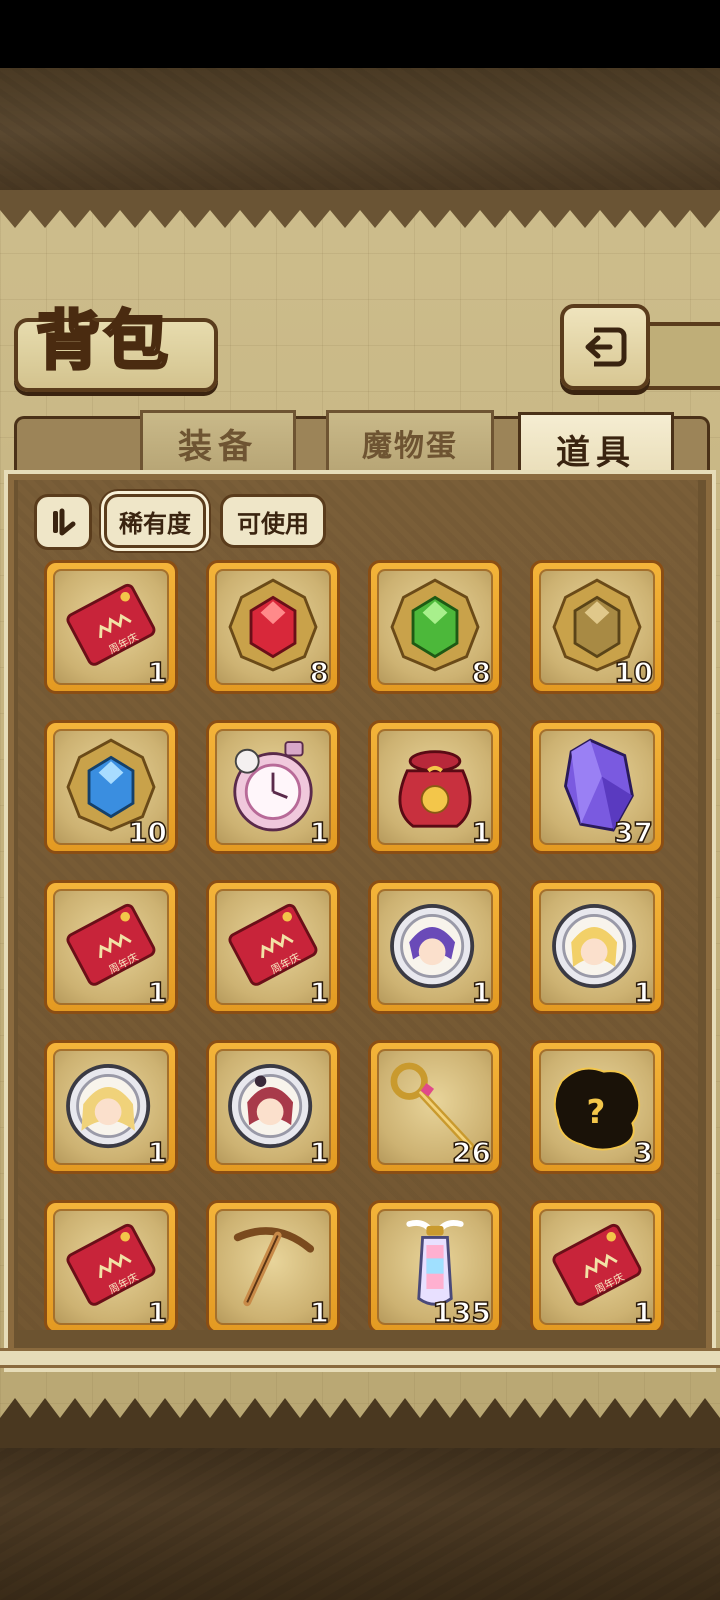 This screenshot has width=720, height=1600. Describe the element at coordinates (471, 1152) in the screenshot. I see `item-count: 26` at that location.